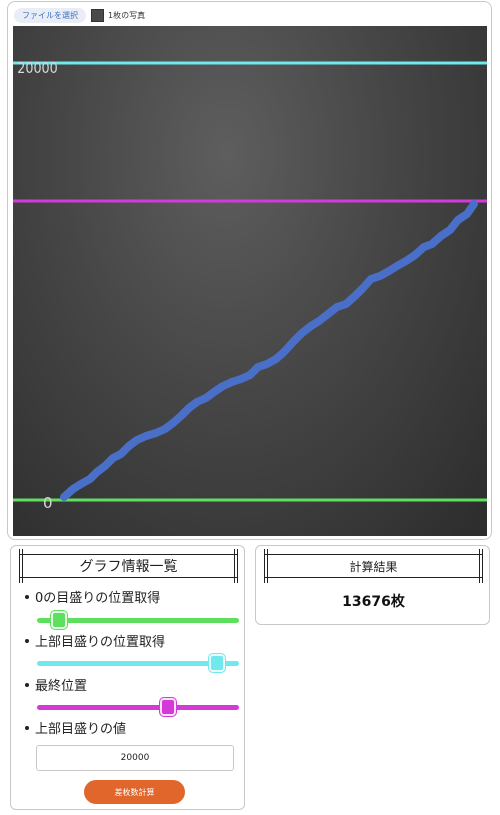 This screenshot has width=500, height=815. Describe the element at coordinates (81, 729) in the screenshot. I see `top-value-label-text: 上部目盛りの値` at that location.